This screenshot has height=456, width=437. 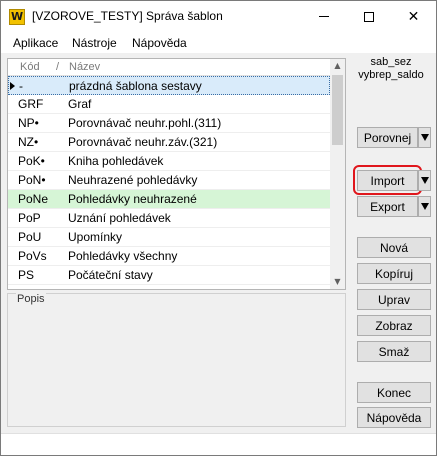 What do you see at coordinates (337, 174) in the screenshot?
I see `vertical-scrollbar: ▲ ▼` at bounding box center [337, 174].